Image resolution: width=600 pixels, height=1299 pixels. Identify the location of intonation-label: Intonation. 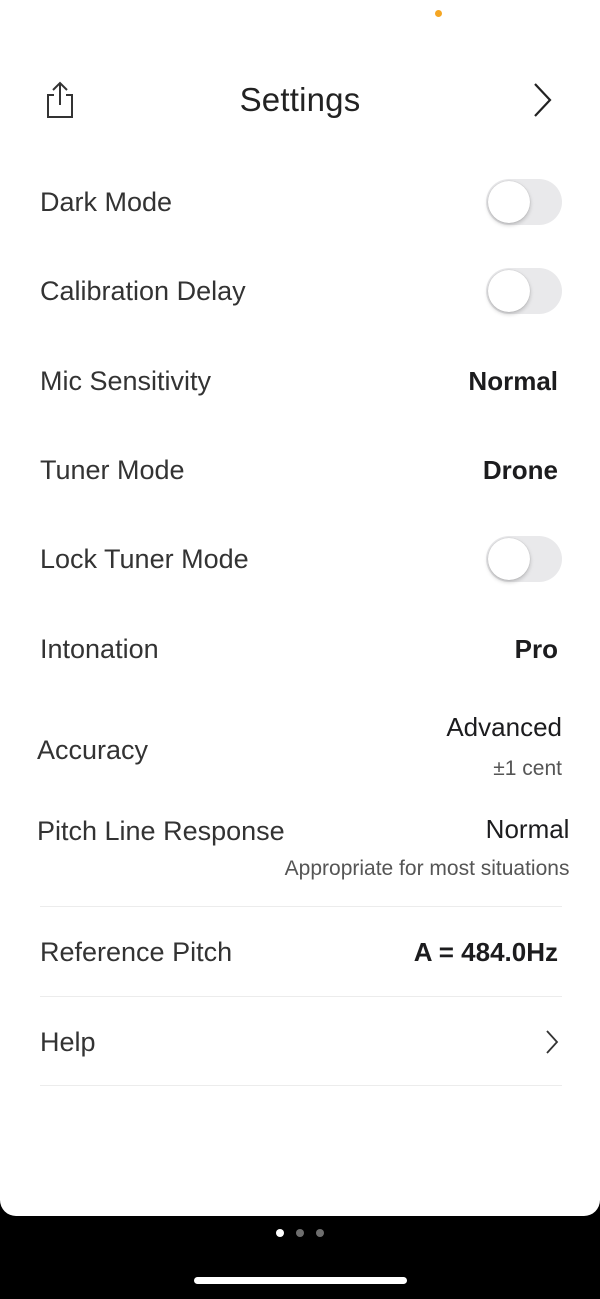
(99, 648).